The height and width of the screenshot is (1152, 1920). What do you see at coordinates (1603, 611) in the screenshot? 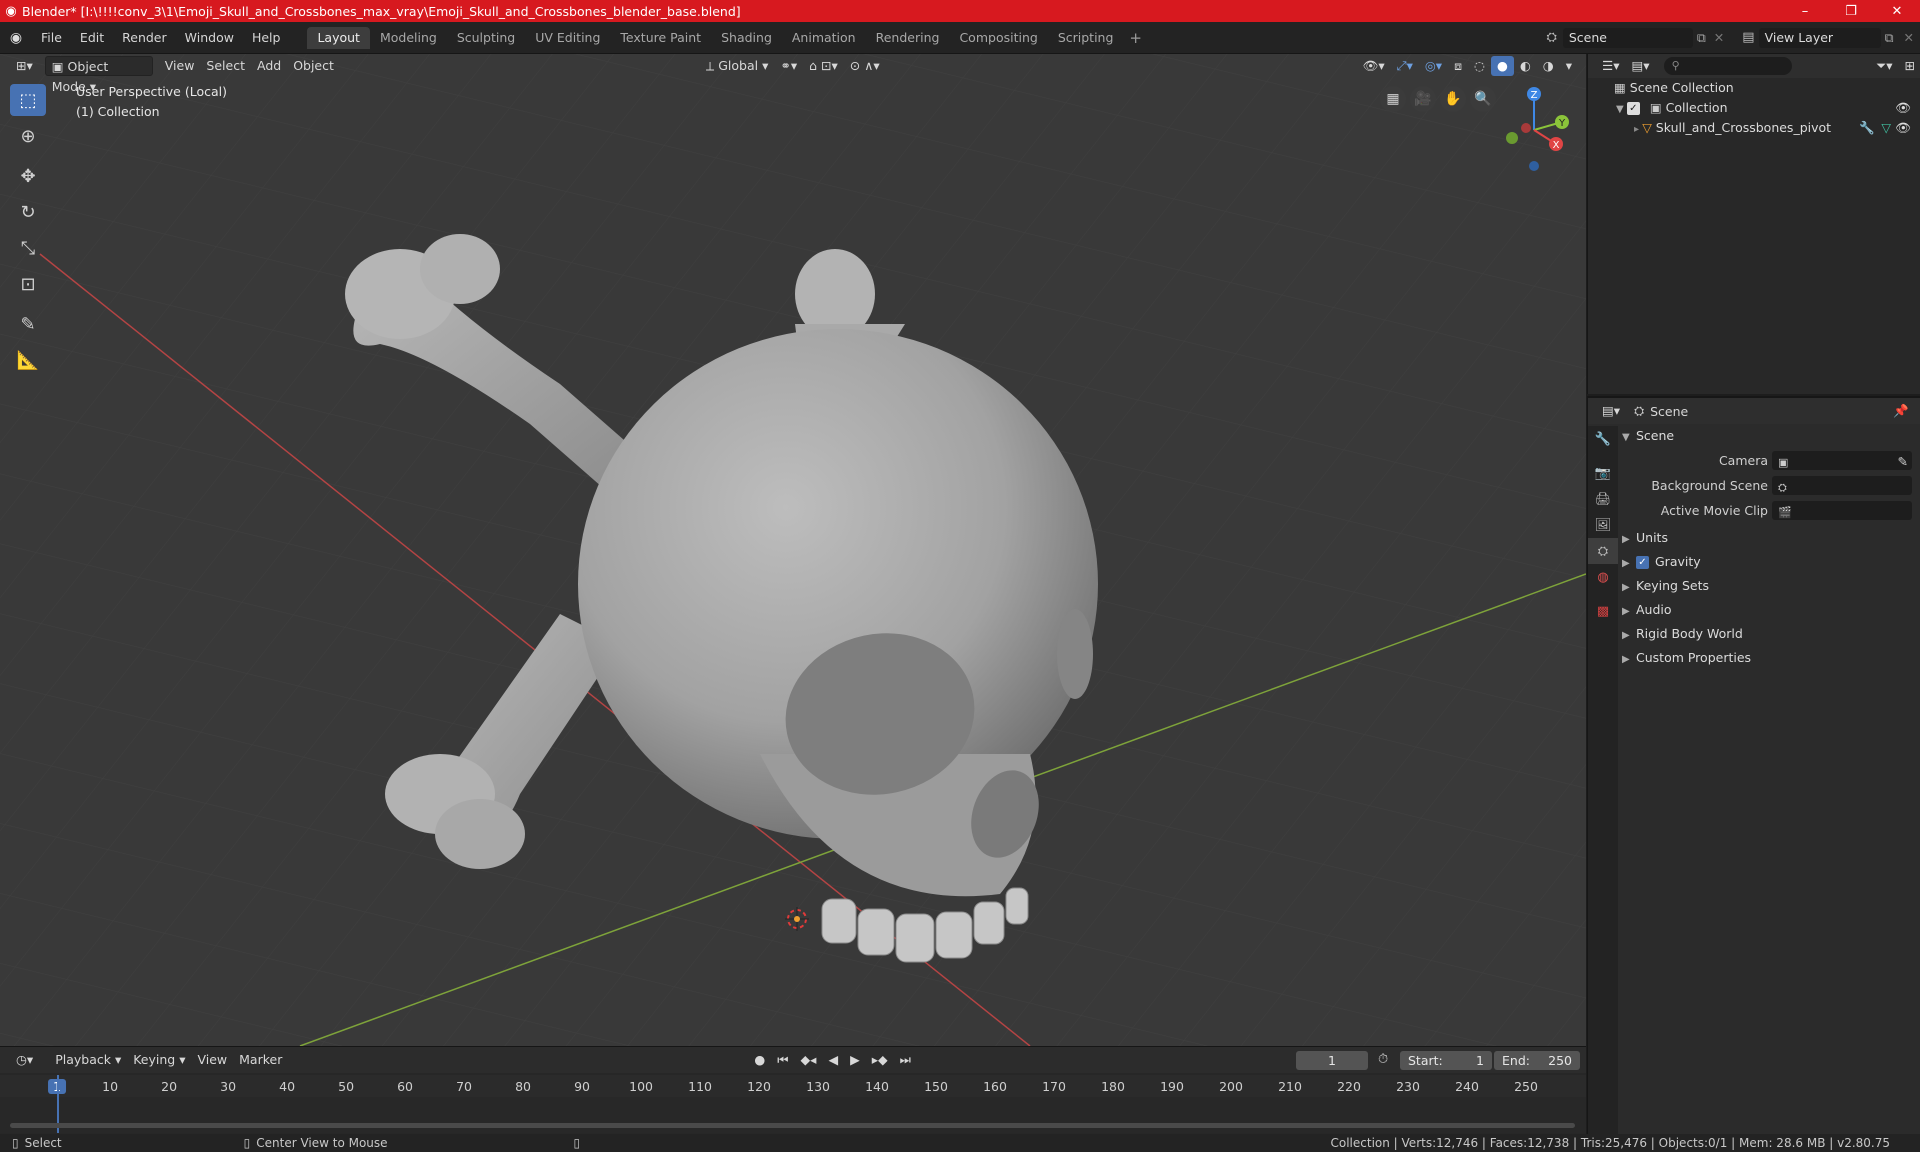
I see `texture-tab-icon: ▩` at bounding box center [1603, 611].